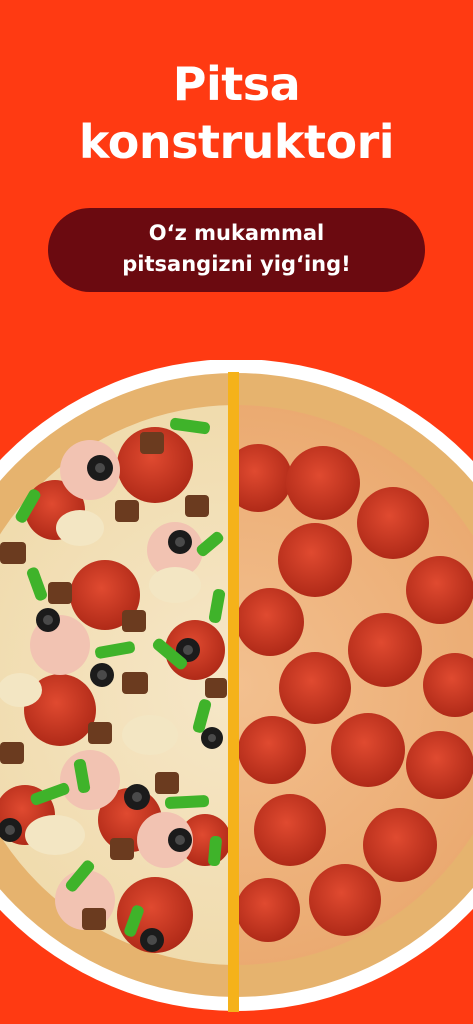 This screenshot has width=473, height=1024. What do you see at coordinates (236, 142) in the screenshot?
I see `title-line-2: konstruktori` at bounding box center [236, 142].